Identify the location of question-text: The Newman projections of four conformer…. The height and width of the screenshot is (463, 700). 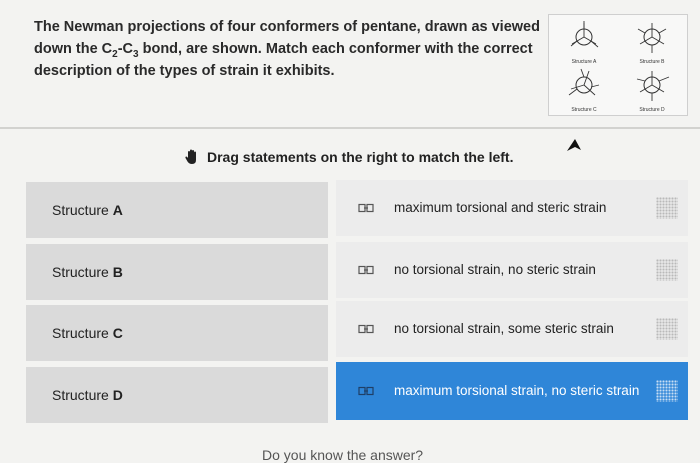
(287, 49).